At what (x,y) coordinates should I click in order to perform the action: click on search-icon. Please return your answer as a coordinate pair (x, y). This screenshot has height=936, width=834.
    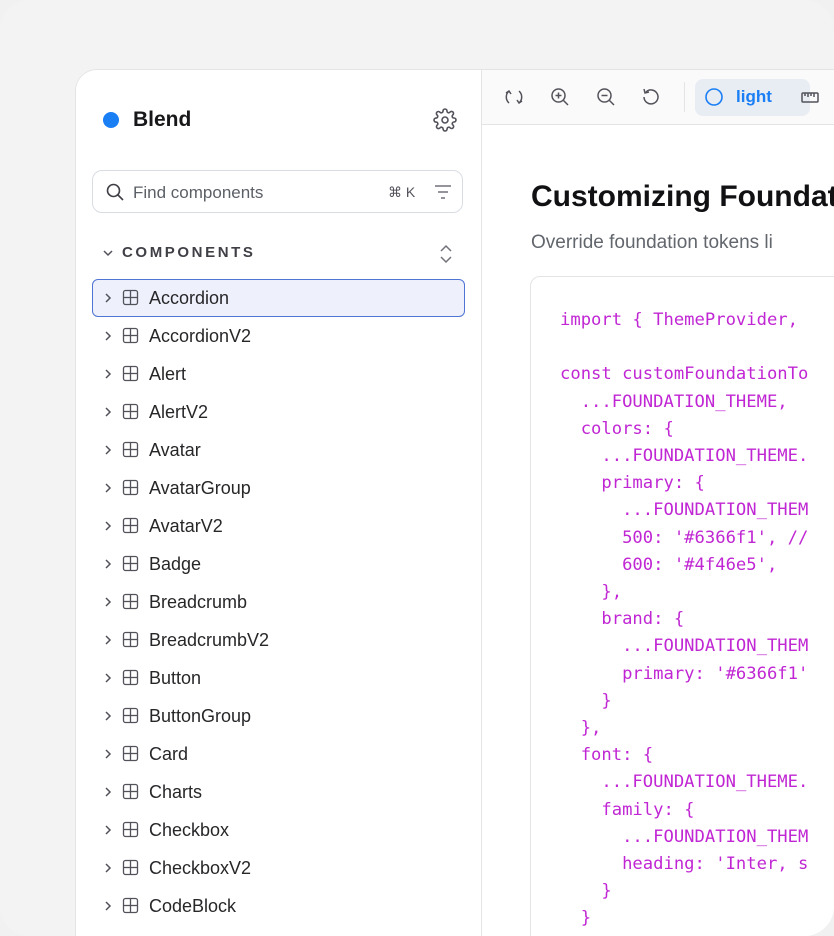
    Looking at the image, I should click on (115, 192).